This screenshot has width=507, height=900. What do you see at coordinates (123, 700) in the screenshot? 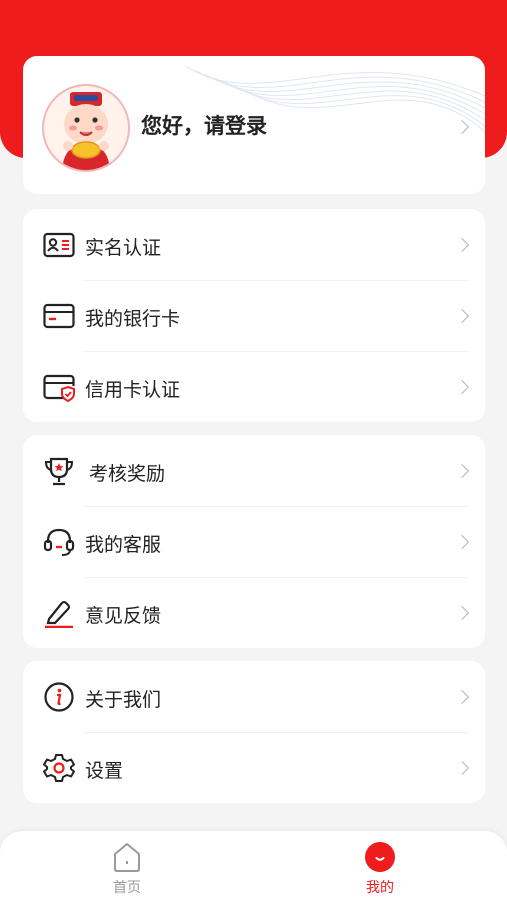
I see `menu-item-label: 关于我们` at bounding box center [123, 700].